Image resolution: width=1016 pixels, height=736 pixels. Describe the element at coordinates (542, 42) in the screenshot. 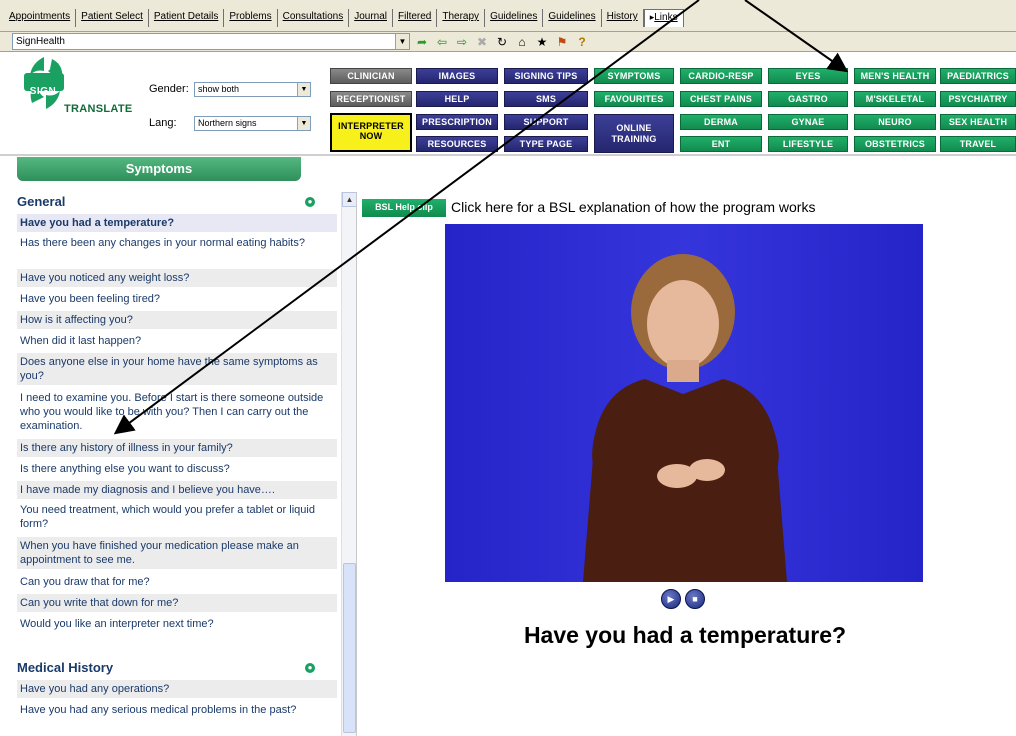

I see `favorites-icon: ★` at that location.